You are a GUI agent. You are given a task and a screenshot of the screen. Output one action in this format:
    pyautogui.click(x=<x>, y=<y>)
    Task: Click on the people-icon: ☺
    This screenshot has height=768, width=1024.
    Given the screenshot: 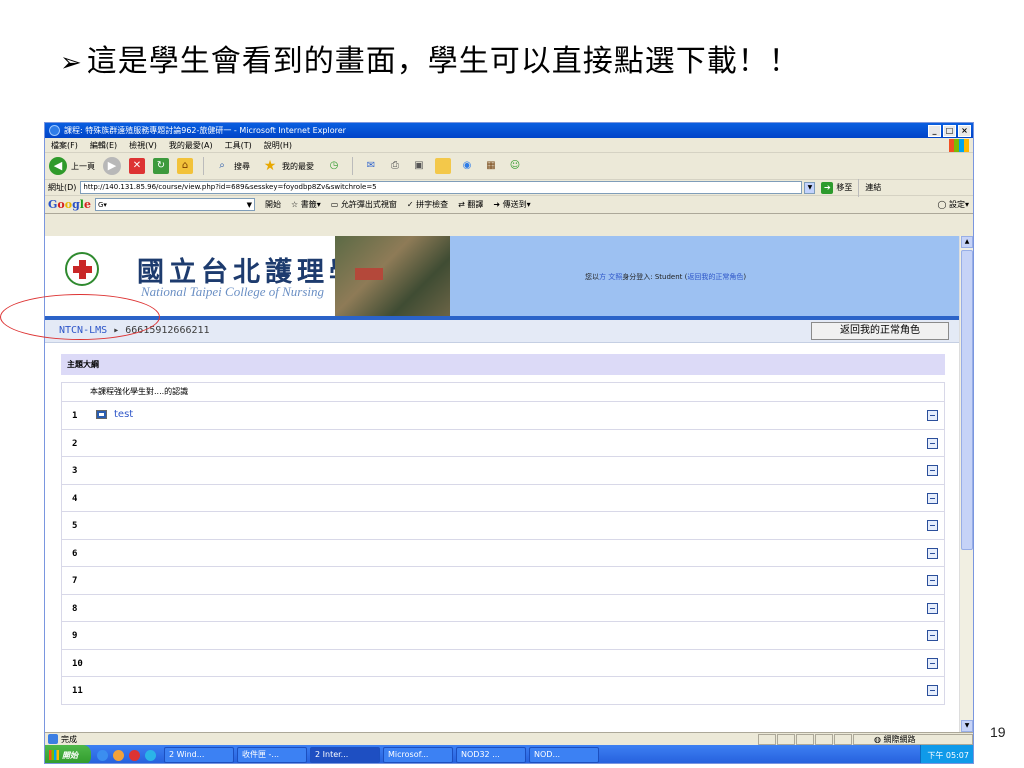 What is the action you would take?
    pyautogui.click(x=515, y=166)
    